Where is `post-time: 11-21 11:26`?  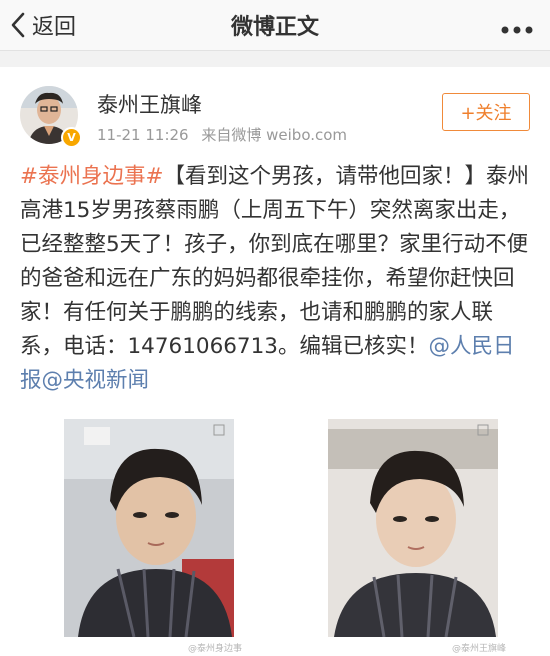
post-time: 11-21 11:26 is located at coordinates (143, 135).